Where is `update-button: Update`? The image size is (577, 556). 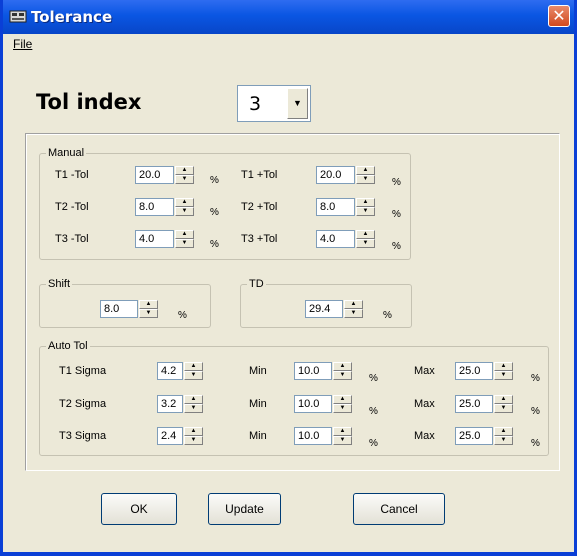 update-button: Update is located at coordinates (244, 509).